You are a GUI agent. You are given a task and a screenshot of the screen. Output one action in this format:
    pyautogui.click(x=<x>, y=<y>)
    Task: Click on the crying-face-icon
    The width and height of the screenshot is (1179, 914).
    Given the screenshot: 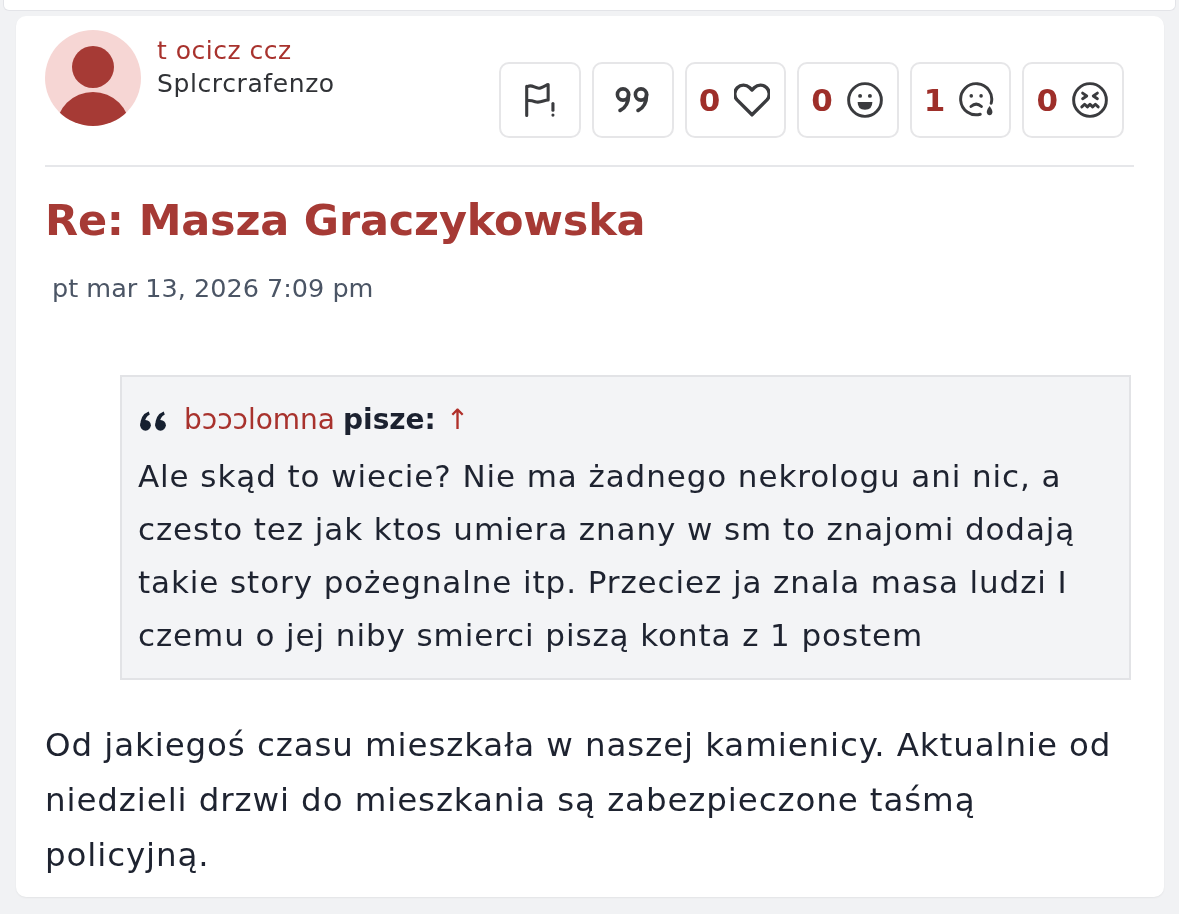 What is the action you would take?
    pyautogui.click(x=977, y=100)
    